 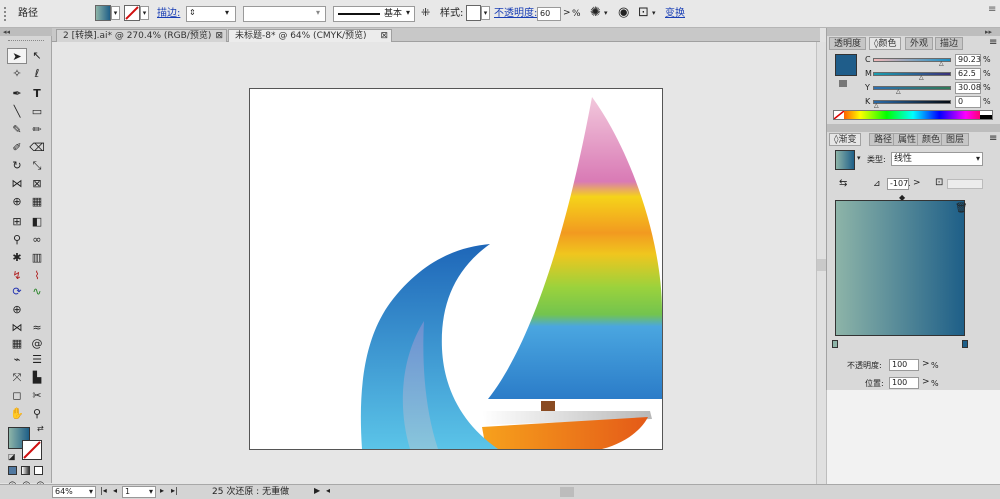 I want to click on shape-builder-tool-icon: ⊕, so click(x=17, y=202).